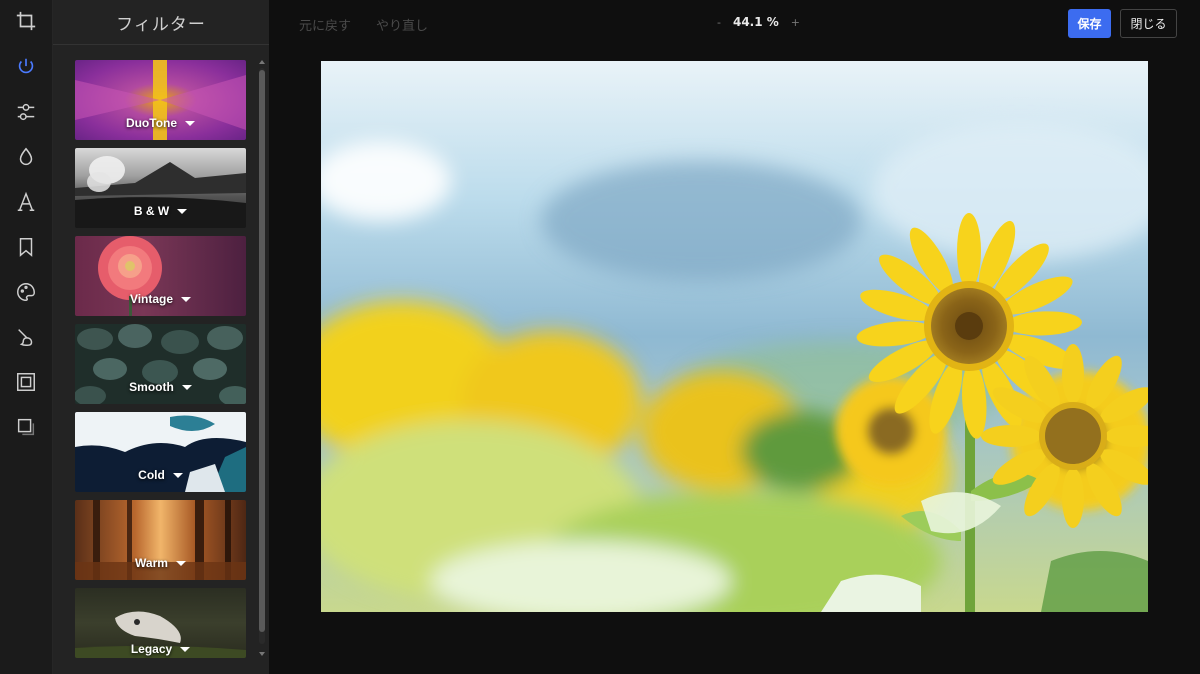 The width and height of the screenshot is (1200, 674). What do you see at coordinates (719, 22) in the screenshot?
I see `zoom-out-button: -` at bounding box center [719, 22].